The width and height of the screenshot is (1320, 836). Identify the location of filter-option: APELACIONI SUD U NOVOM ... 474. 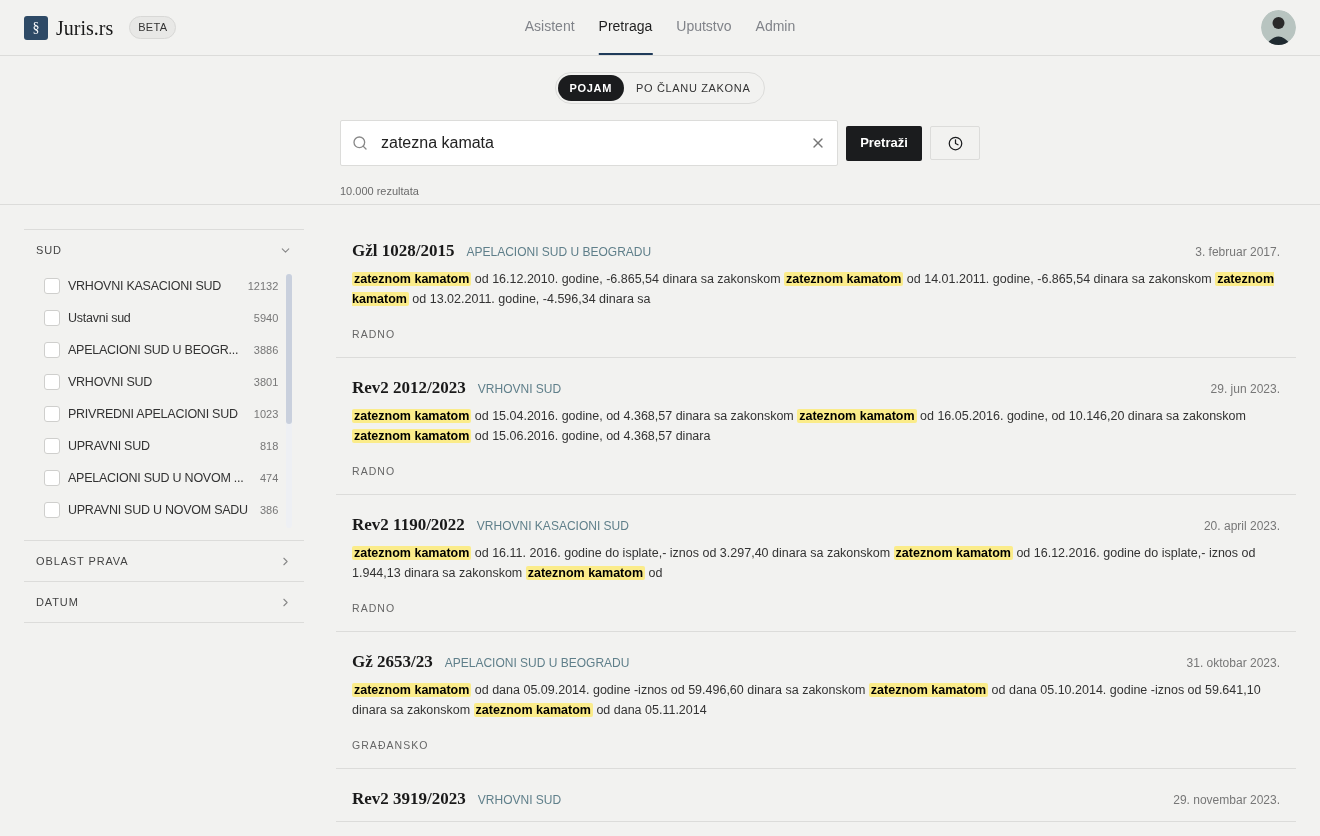
(161, 478).